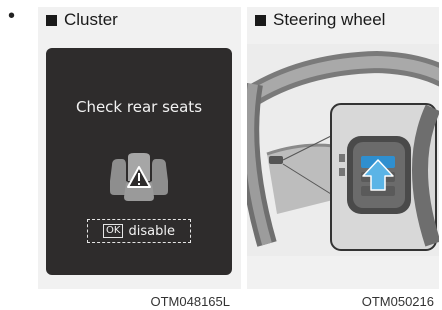  What do you see at coordinates (139, 177) in the screenshot?
I see `rear-seat-warning-icon` at bounding box center [139, 177].